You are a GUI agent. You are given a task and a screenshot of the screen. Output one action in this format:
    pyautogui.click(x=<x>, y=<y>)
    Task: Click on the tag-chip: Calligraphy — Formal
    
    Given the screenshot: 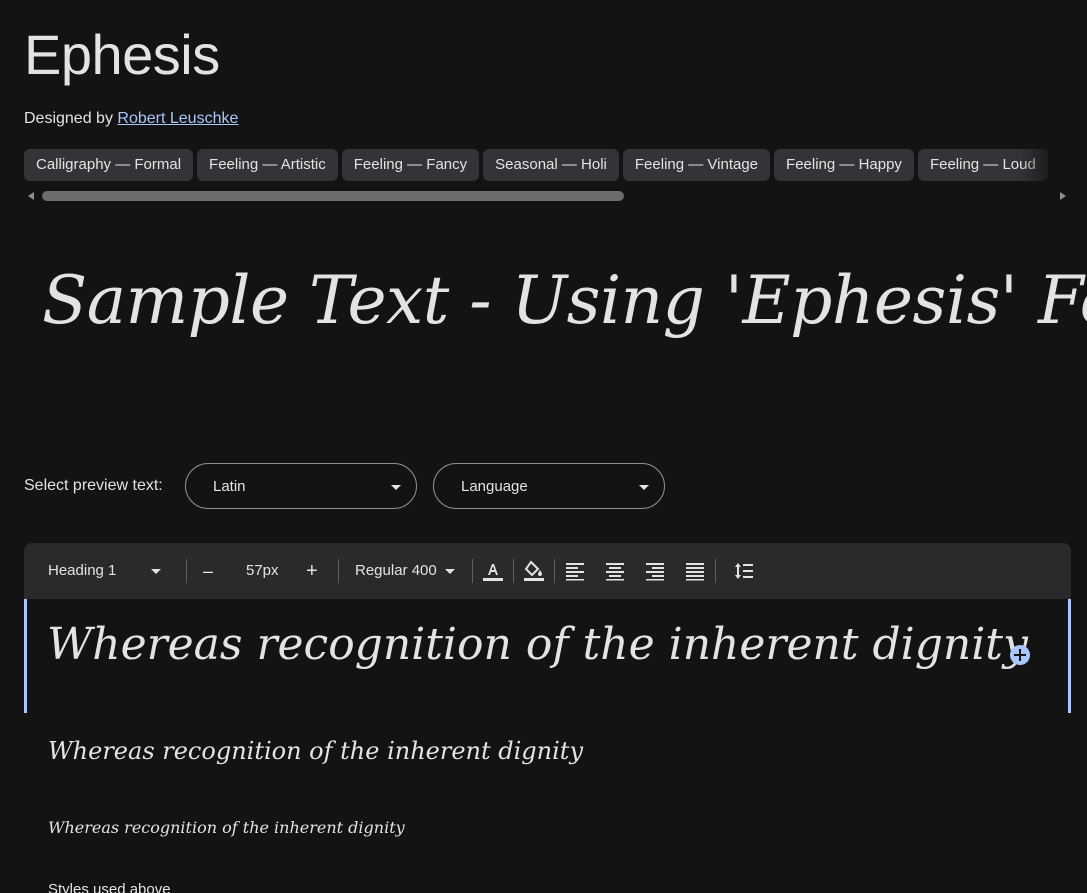 What is the action you would take?
    pyautogui.click(x=109, y=165)
    